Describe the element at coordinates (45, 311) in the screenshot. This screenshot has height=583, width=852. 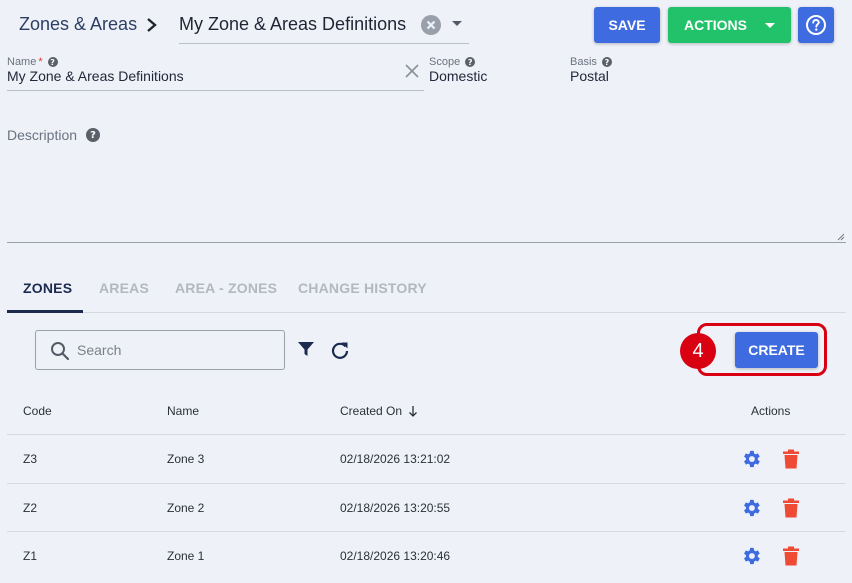
I see `active-tab-indicator` at that location.